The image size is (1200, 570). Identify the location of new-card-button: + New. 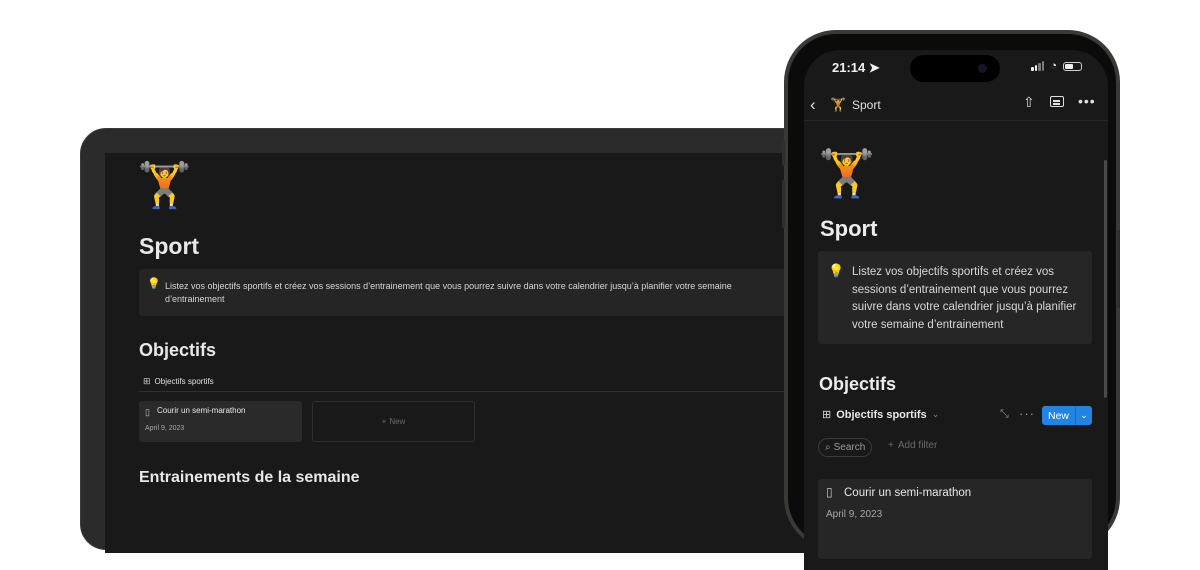
(393, 421).